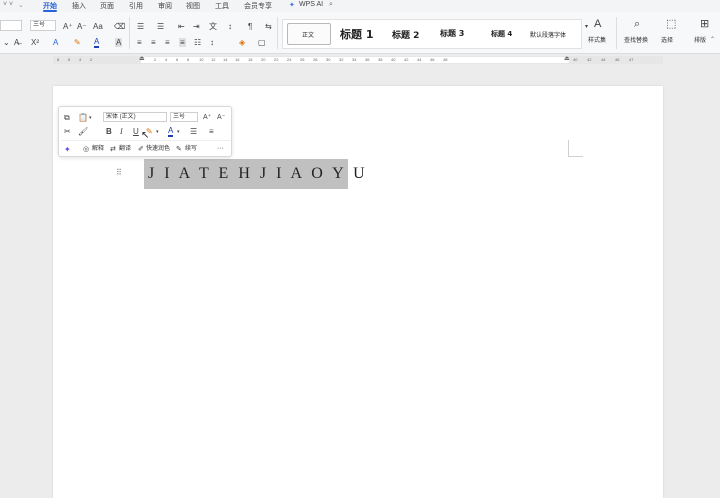 The image size is (720, 498). What do you see at coordinates (207, 117) in the screenshot?
I see `mini-grow-font-button: A⁺` at bounding box center [207, 117].